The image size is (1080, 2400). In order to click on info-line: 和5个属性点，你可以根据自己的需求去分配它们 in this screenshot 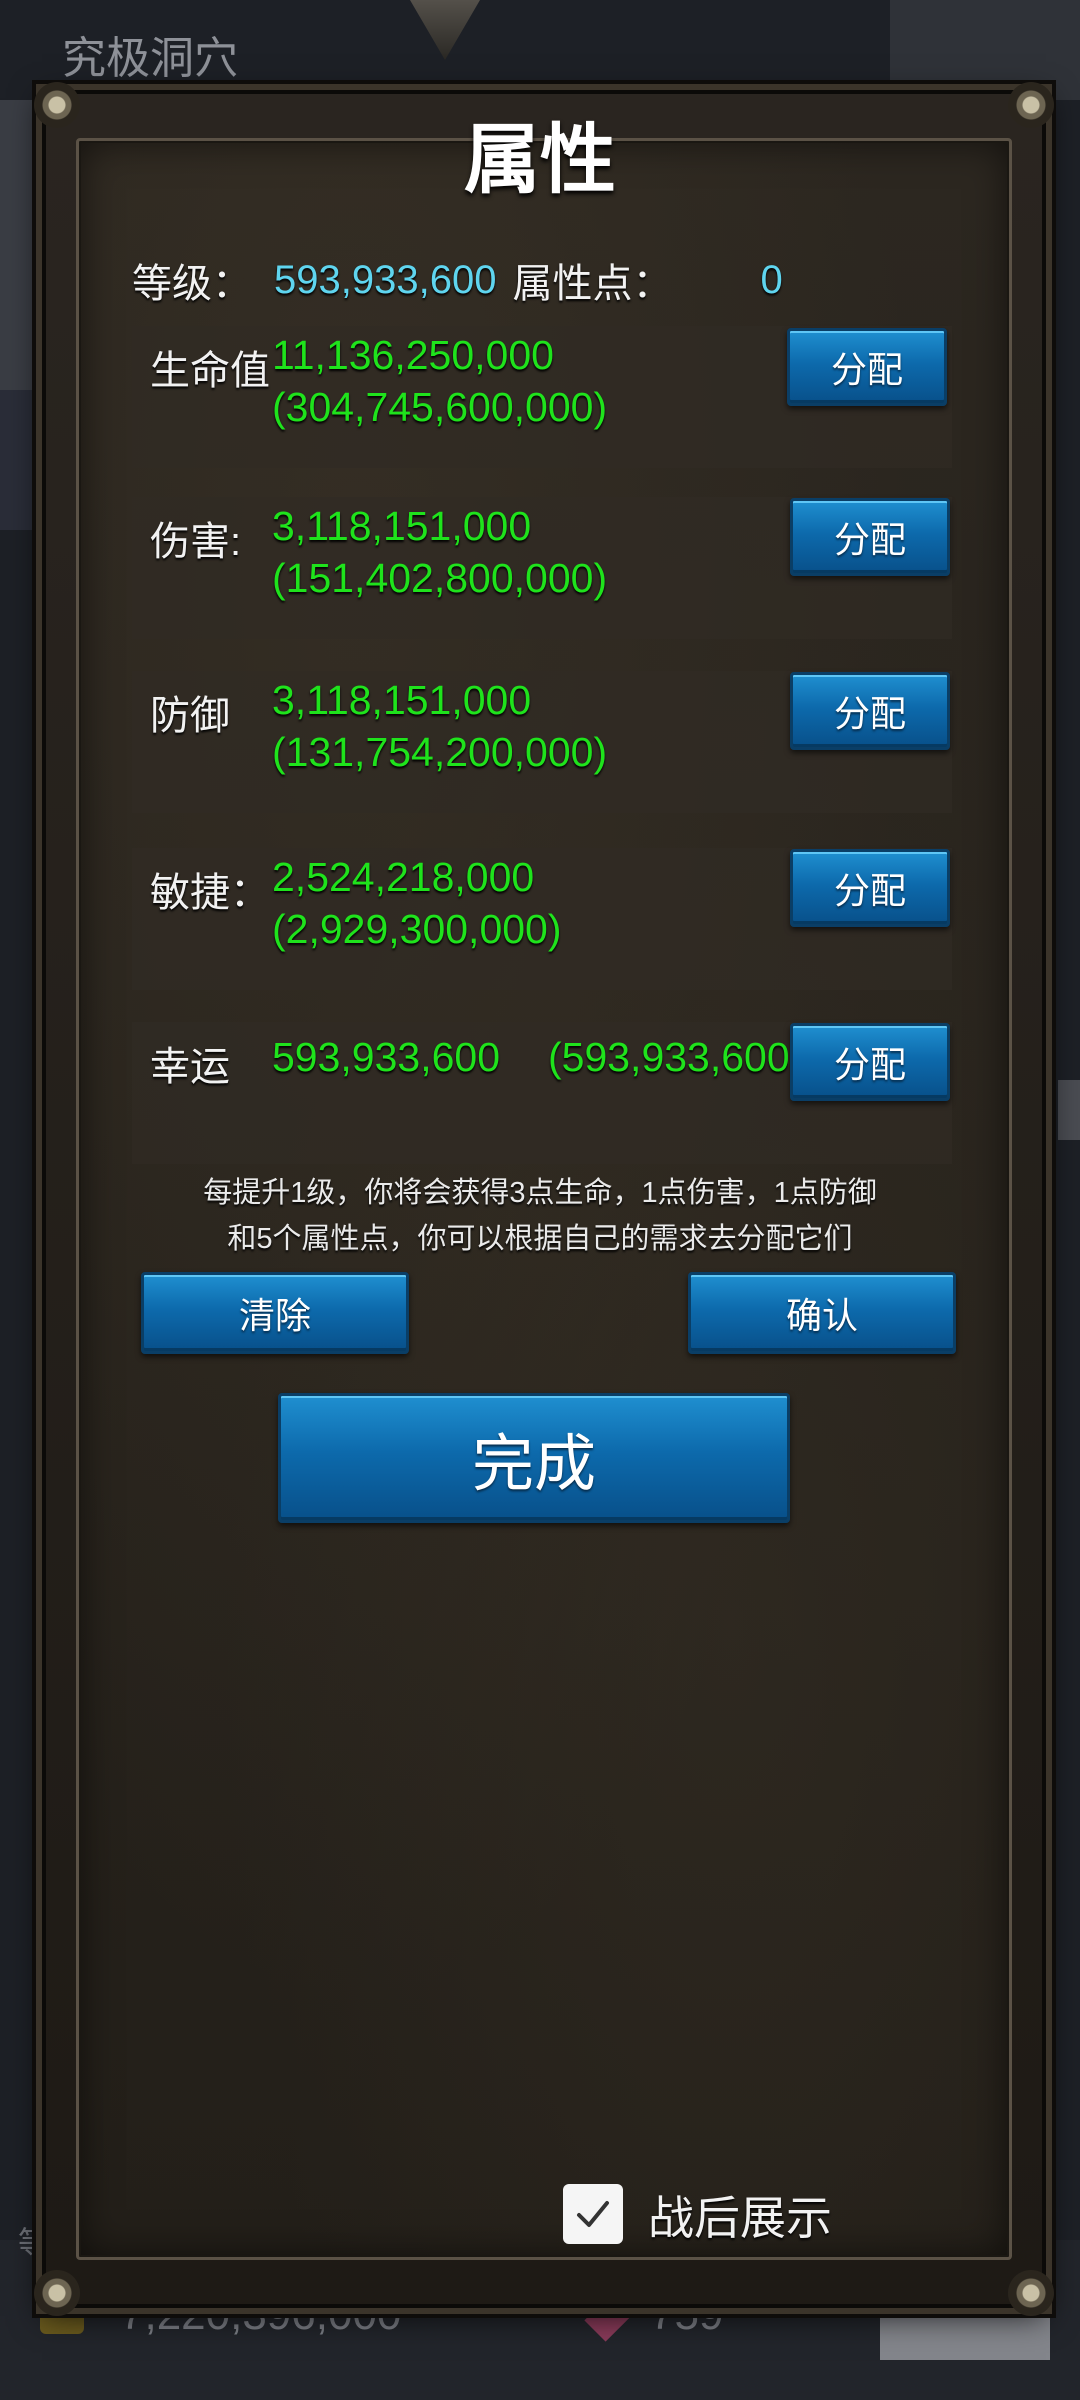, I will do `click(540, 1239)`.